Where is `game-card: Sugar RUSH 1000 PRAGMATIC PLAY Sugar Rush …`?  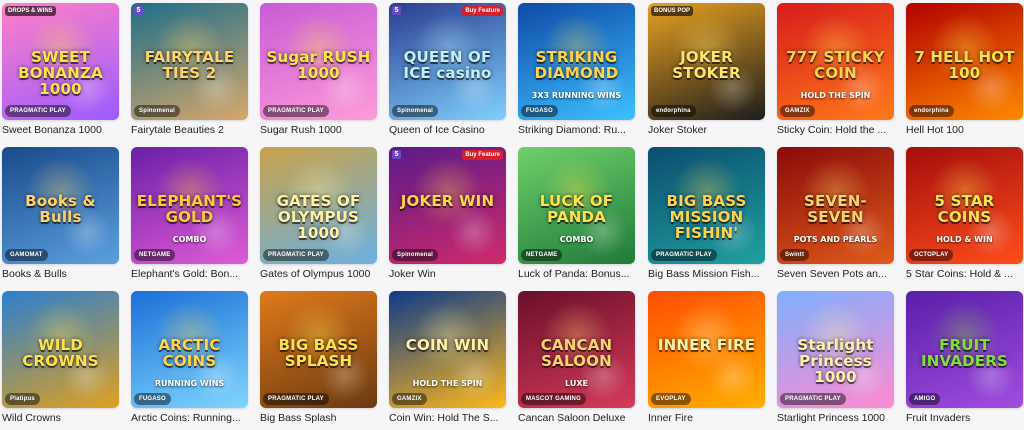
game-card: Sugar RUSH 1000 PRAGMATIC PLAY Sugar Rush … is located at coordinates (318, 69).